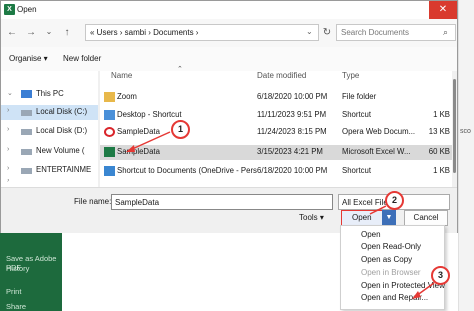  Describe the element at coordinates (440, 275) in the screenshot. I see `callout-3: 3` at that location.